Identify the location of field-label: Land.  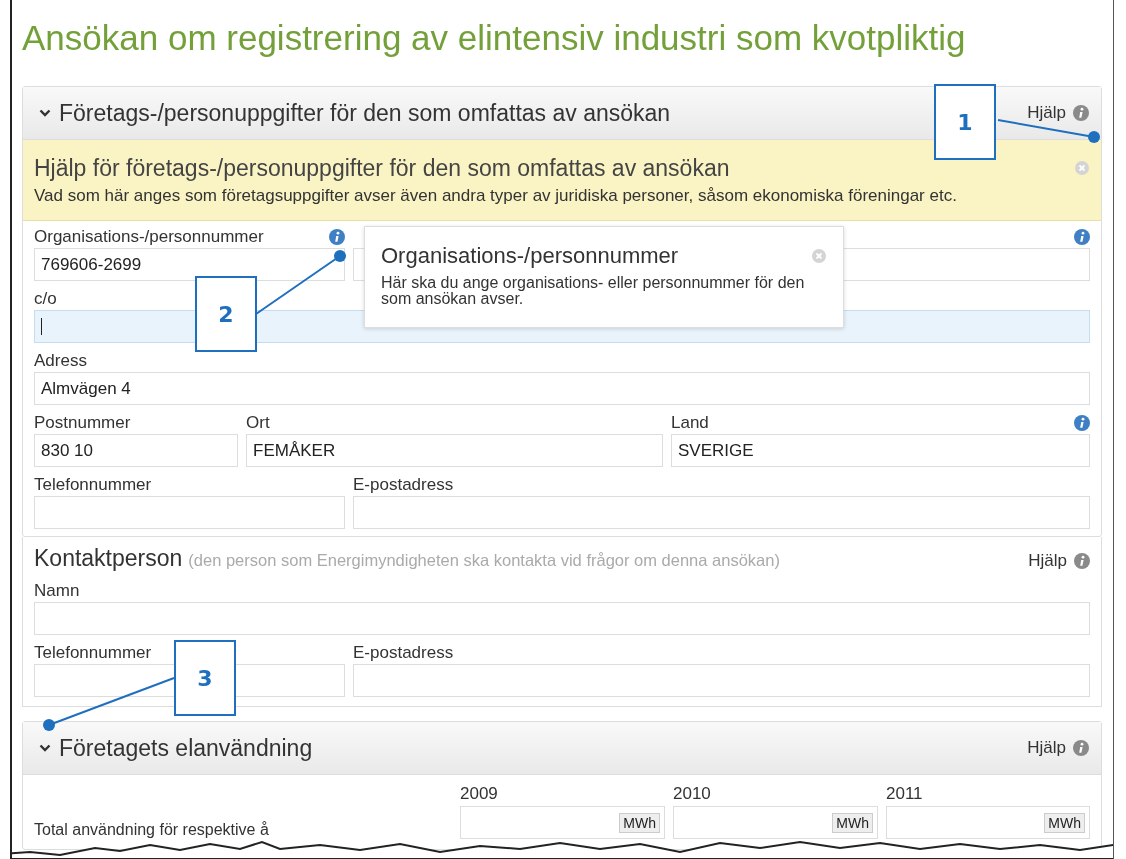
(690, 423).